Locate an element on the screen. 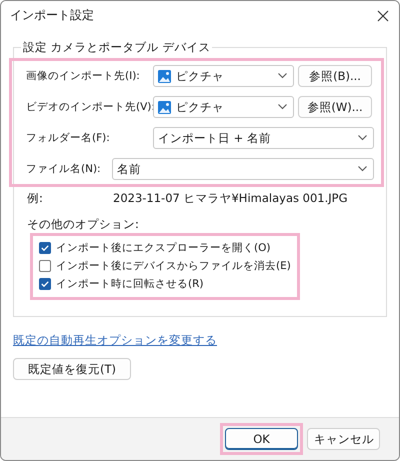 This screenshot has width=400, height=461. restore-defaults-button: 既定値を復元(T) is located at coordinates (72, 369).